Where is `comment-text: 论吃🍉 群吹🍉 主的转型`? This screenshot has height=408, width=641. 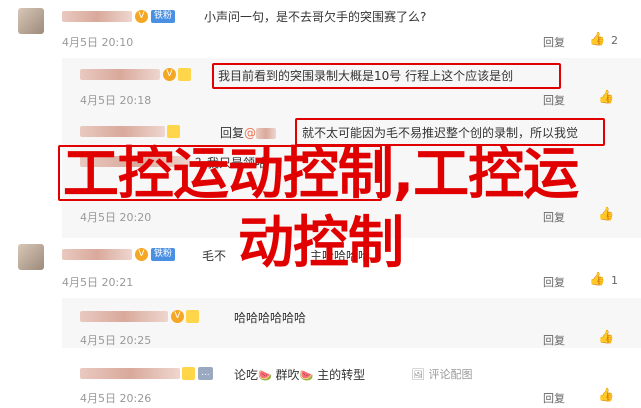
comment-text: 论吃🍉 群吹🍉 主的转型 is located at coordinates (299, 374).